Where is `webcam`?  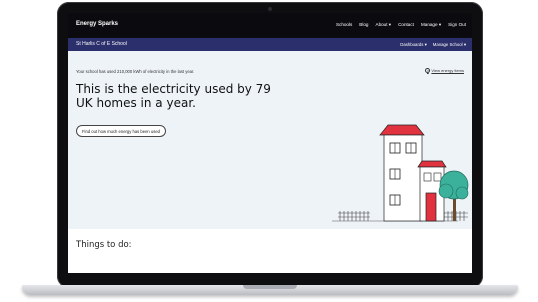 webcam is located at coordinates (270, 9).